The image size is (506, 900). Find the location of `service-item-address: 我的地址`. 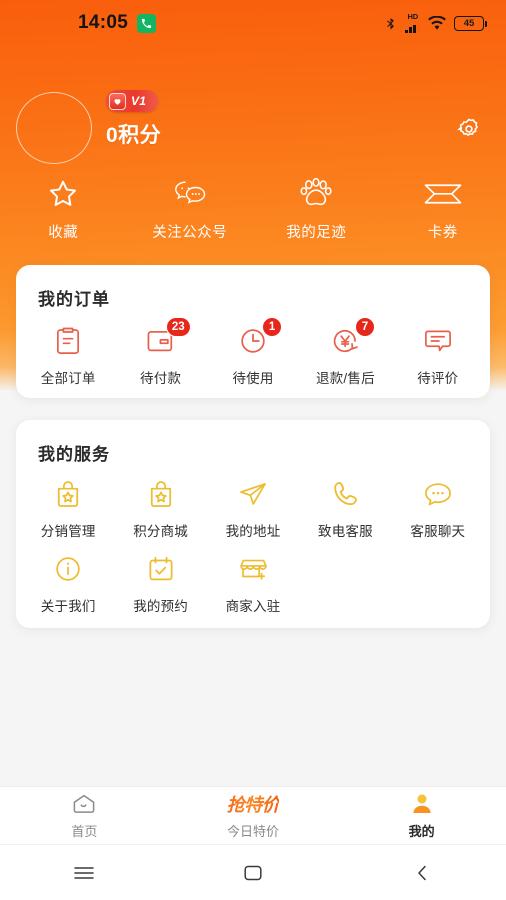

service-item-address: 我的地址 is located at coordinates (253, 508).